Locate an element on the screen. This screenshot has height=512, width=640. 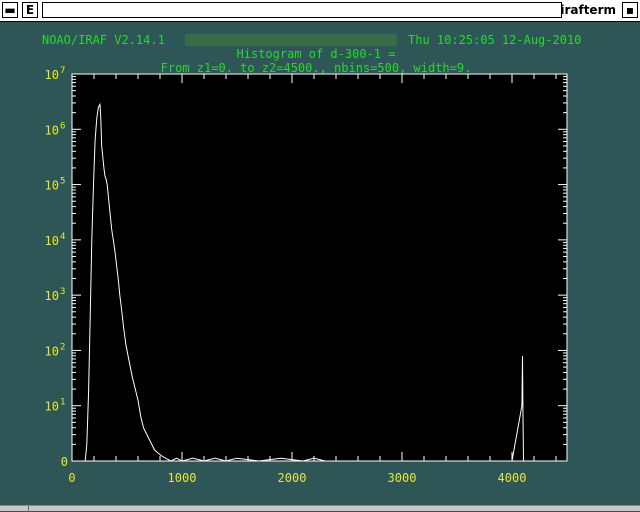
x-tick-label: 2000 is located at coordinates (292, 478).